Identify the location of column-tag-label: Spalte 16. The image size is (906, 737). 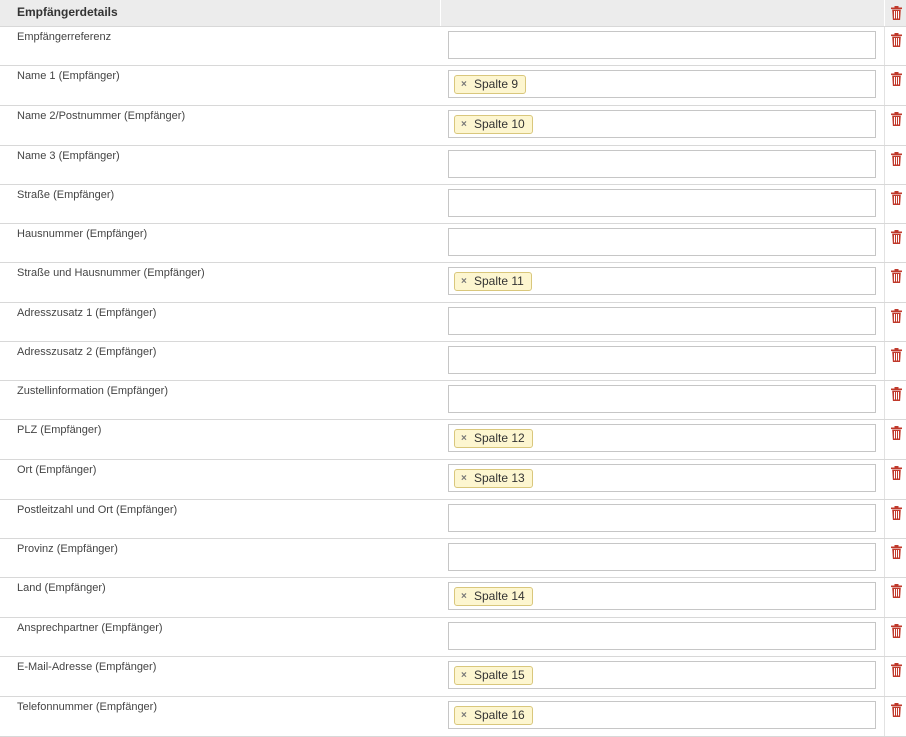
(499, 715).